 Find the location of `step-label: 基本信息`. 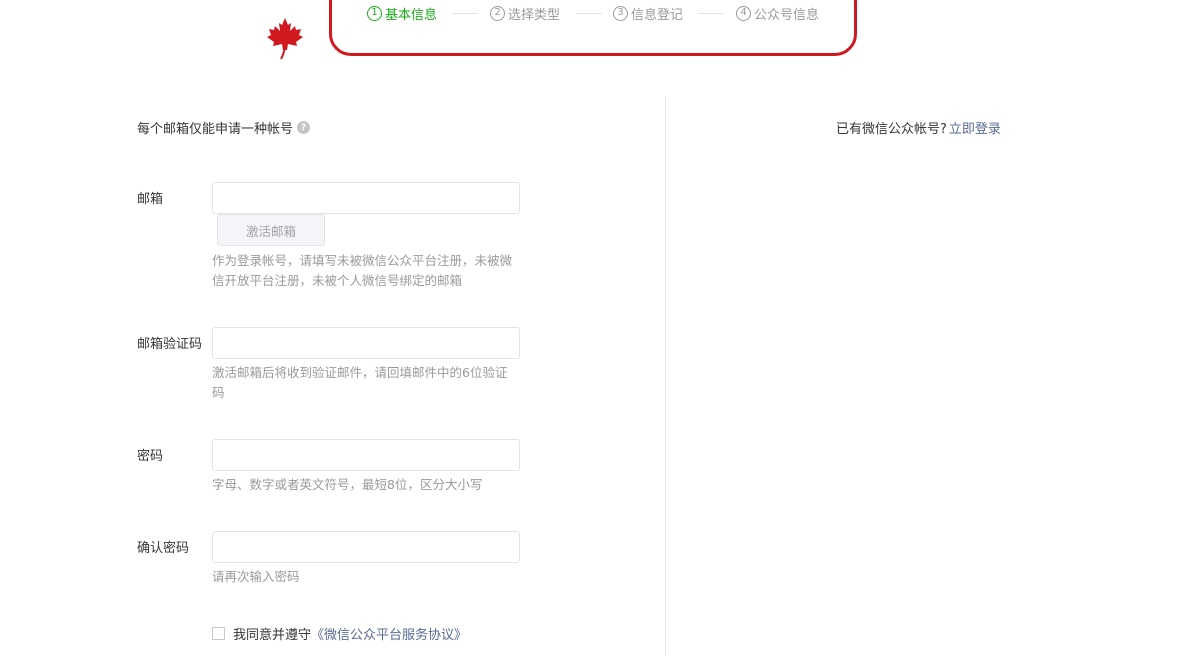

step-label: 基本信息 is located at coordinates (411, 15).